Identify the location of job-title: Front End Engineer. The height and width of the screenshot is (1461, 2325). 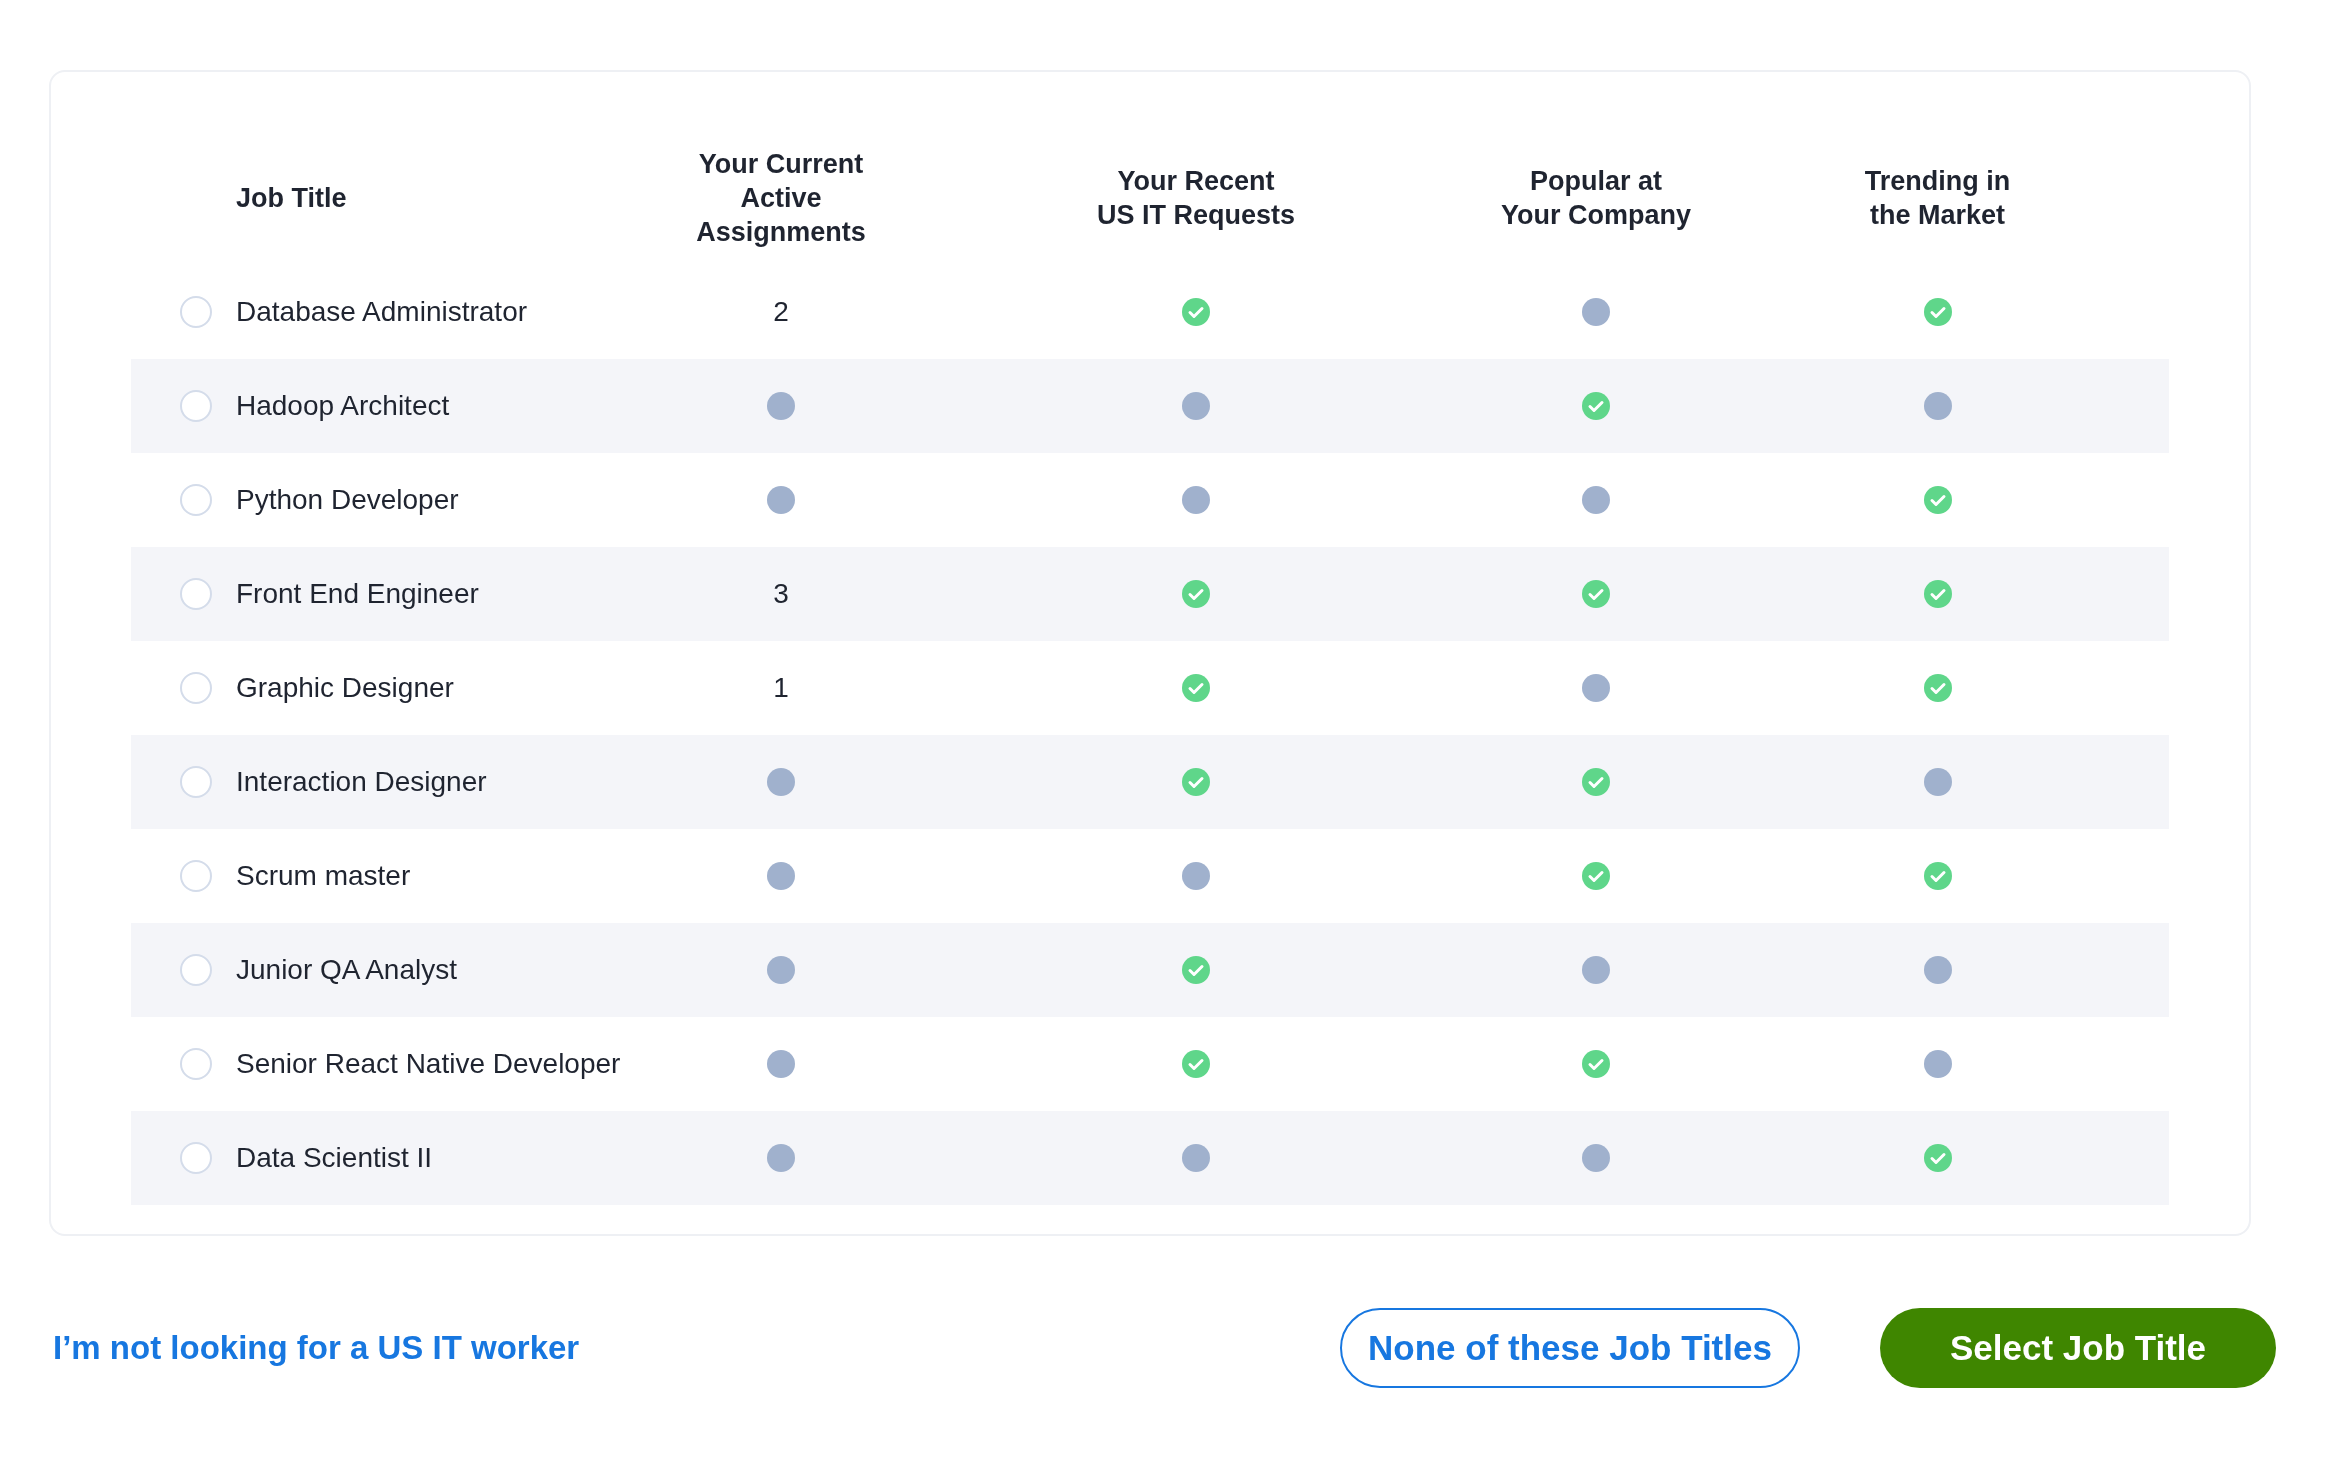
(357, 594).